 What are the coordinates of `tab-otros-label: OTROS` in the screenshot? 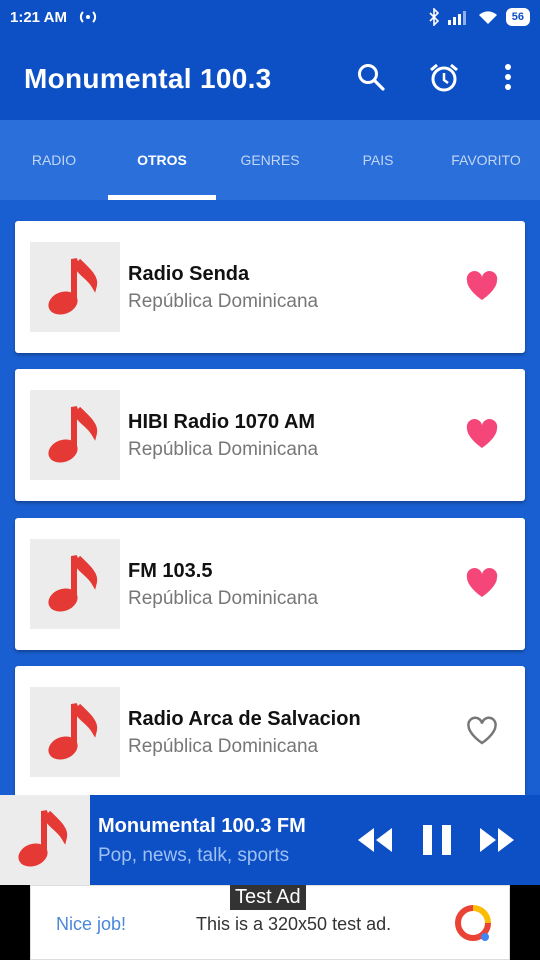 It's located at (162, 160).